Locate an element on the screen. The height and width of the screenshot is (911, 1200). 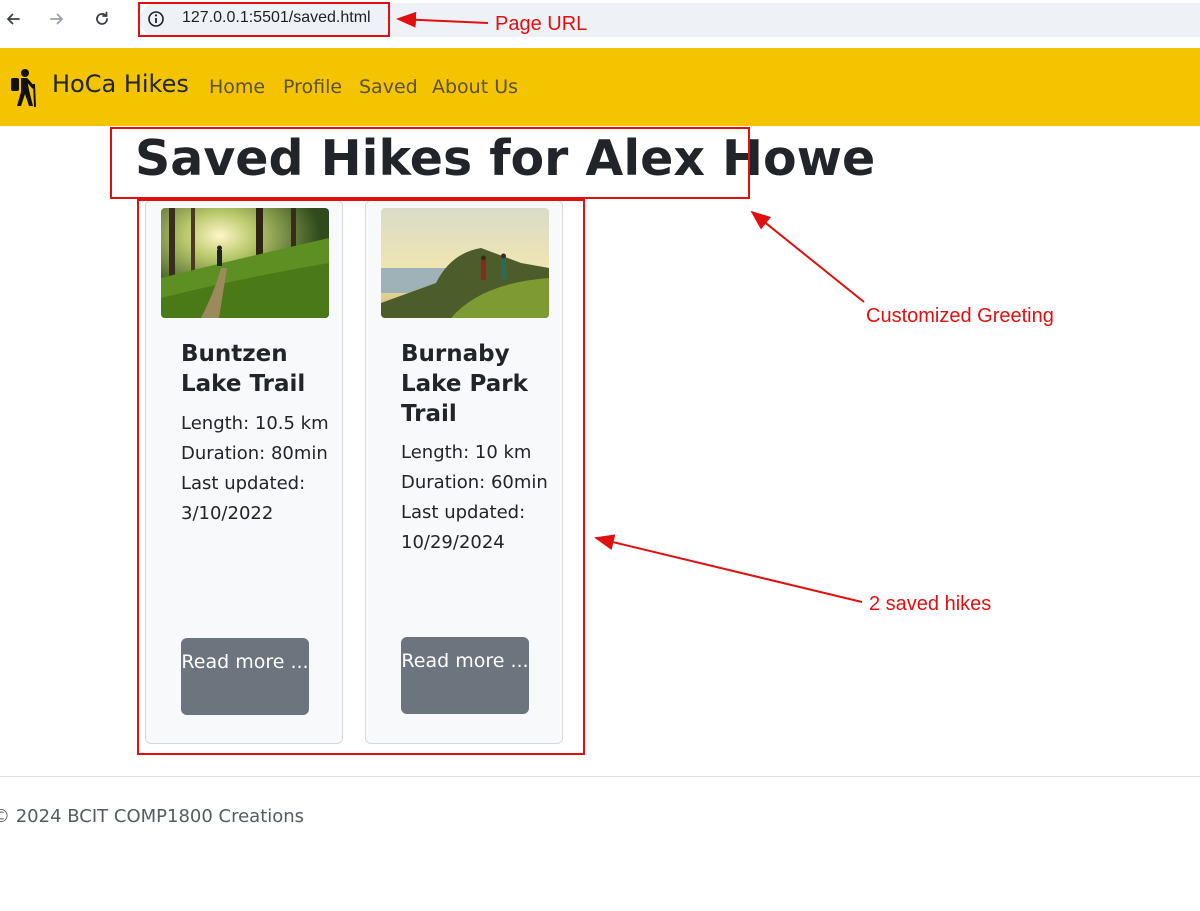
reload-icon is located at coordinates (102, 19).